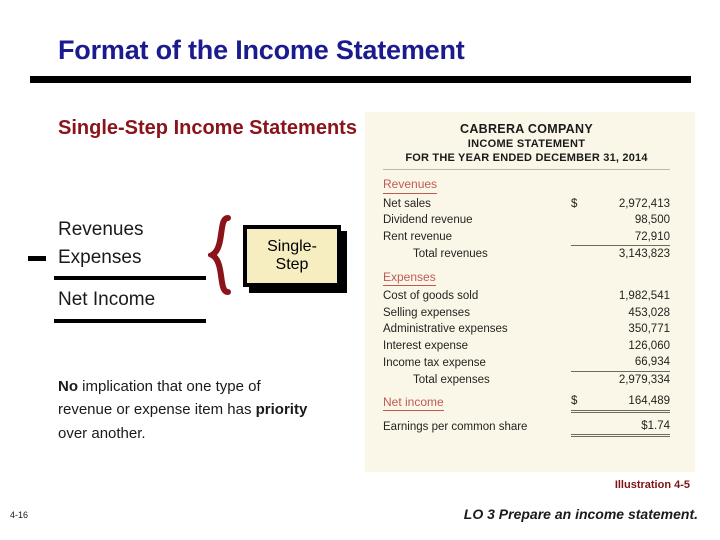  I want to click on minus-sign-icon, so click(37, 258).